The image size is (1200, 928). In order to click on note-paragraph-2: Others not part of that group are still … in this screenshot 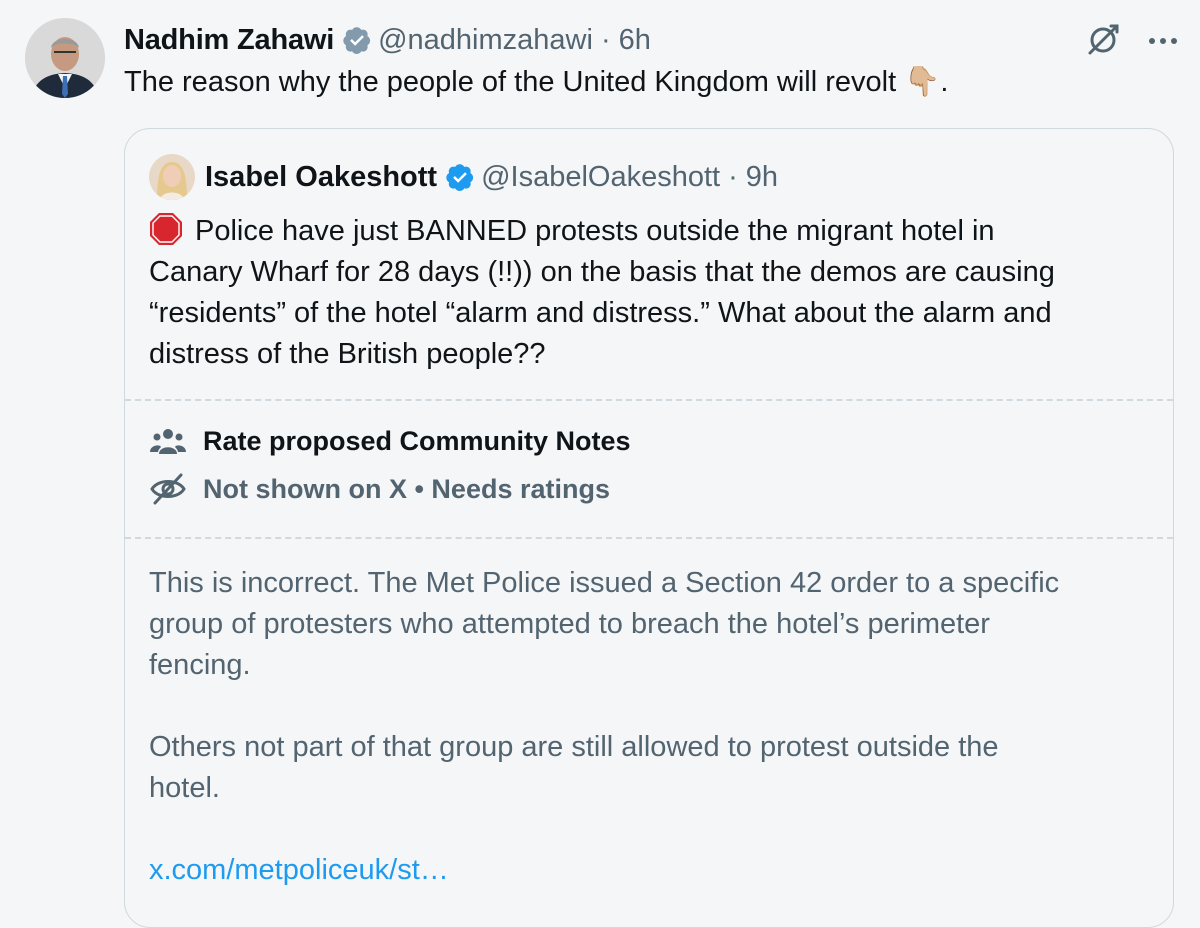, I will do `click(649, 768)`.